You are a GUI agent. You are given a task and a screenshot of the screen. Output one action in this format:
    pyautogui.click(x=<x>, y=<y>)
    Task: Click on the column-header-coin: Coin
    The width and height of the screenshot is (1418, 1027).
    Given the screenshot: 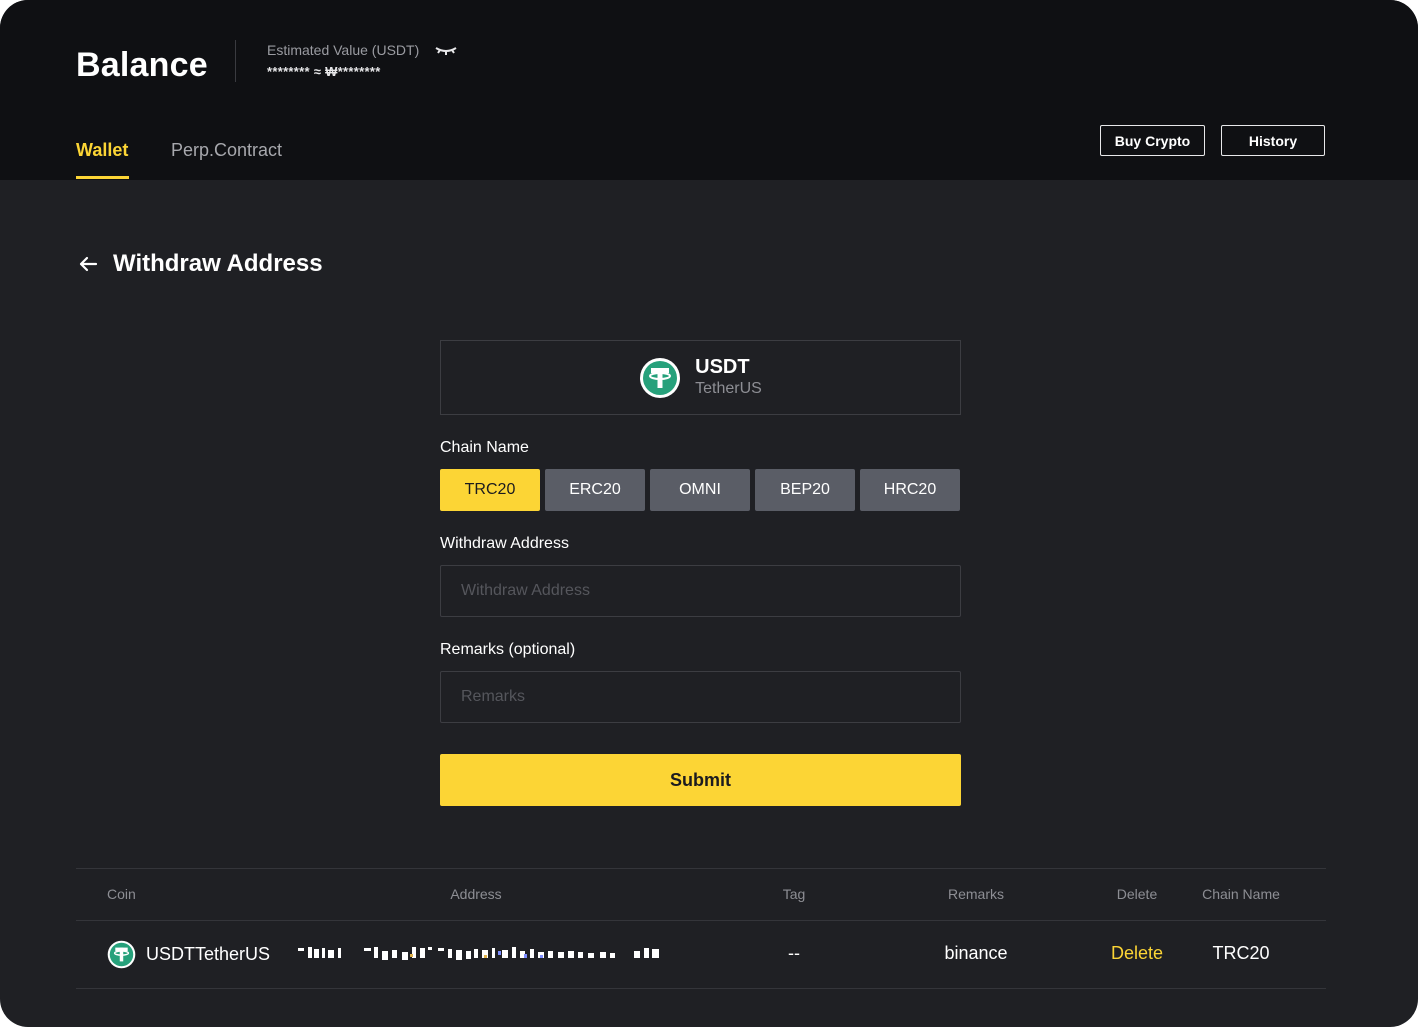 What is the action you would take?
    pyautogui.click(x=121, y=894)
    